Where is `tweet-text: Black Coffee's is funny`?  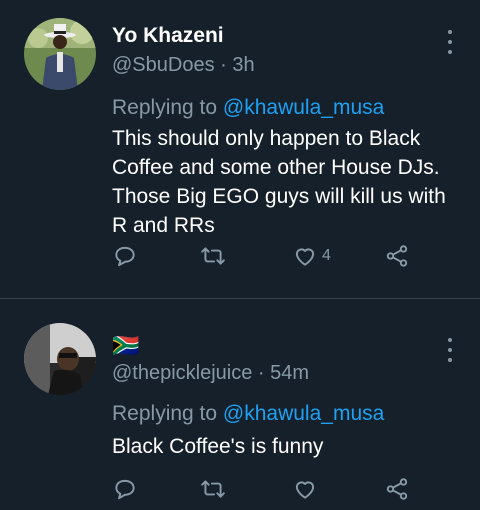
tweet-text: Black Coffee's is funny is located at coordinates (218, 446).